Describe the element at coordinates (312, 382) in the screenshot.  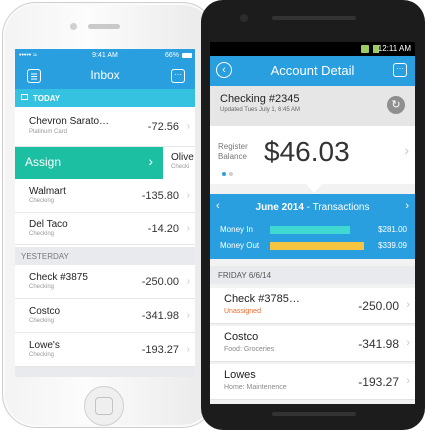
I see `table-row: Lowes Home: Maintenence -193.27 ›` at that location.